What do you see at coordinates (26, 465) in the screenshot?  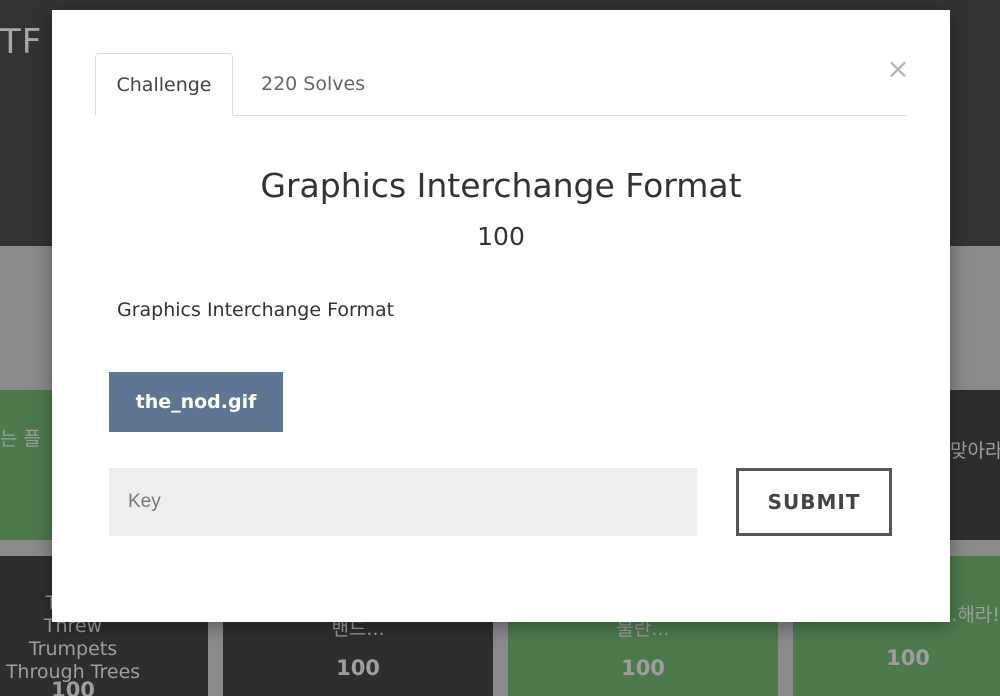 I see `challenge-tile: 는 플` at bounding box center [26, 465].